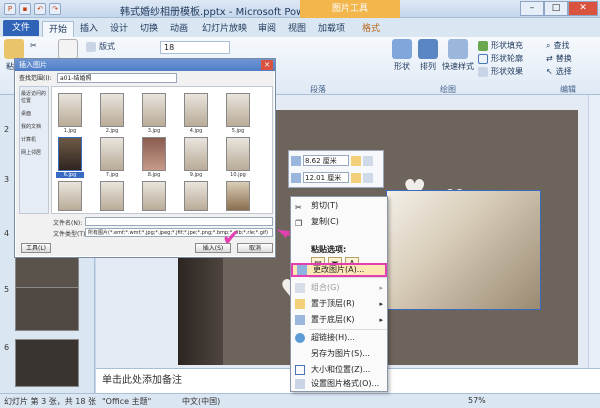 The height and width of the screenshot is (408, 600). I want to click on replace-button: ⇄ 替换, so click(559, 58).